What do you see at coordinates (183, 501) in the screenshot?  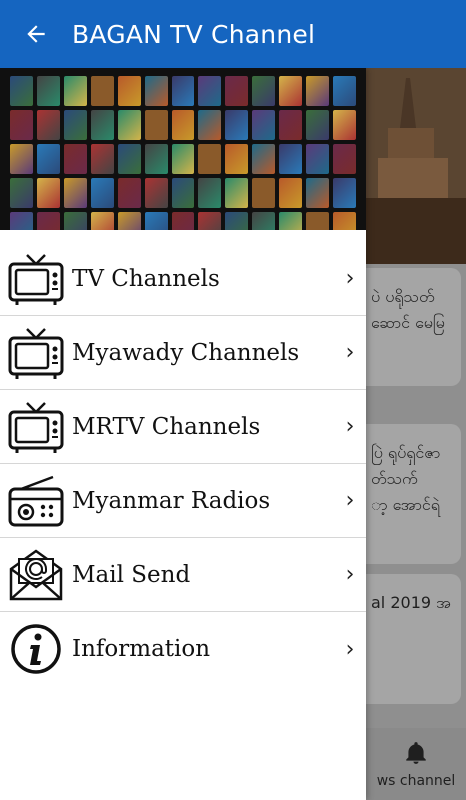 I see `menu-item-myanmar-radios: Myanmar Radios ›` at bounding box center [183, 501].